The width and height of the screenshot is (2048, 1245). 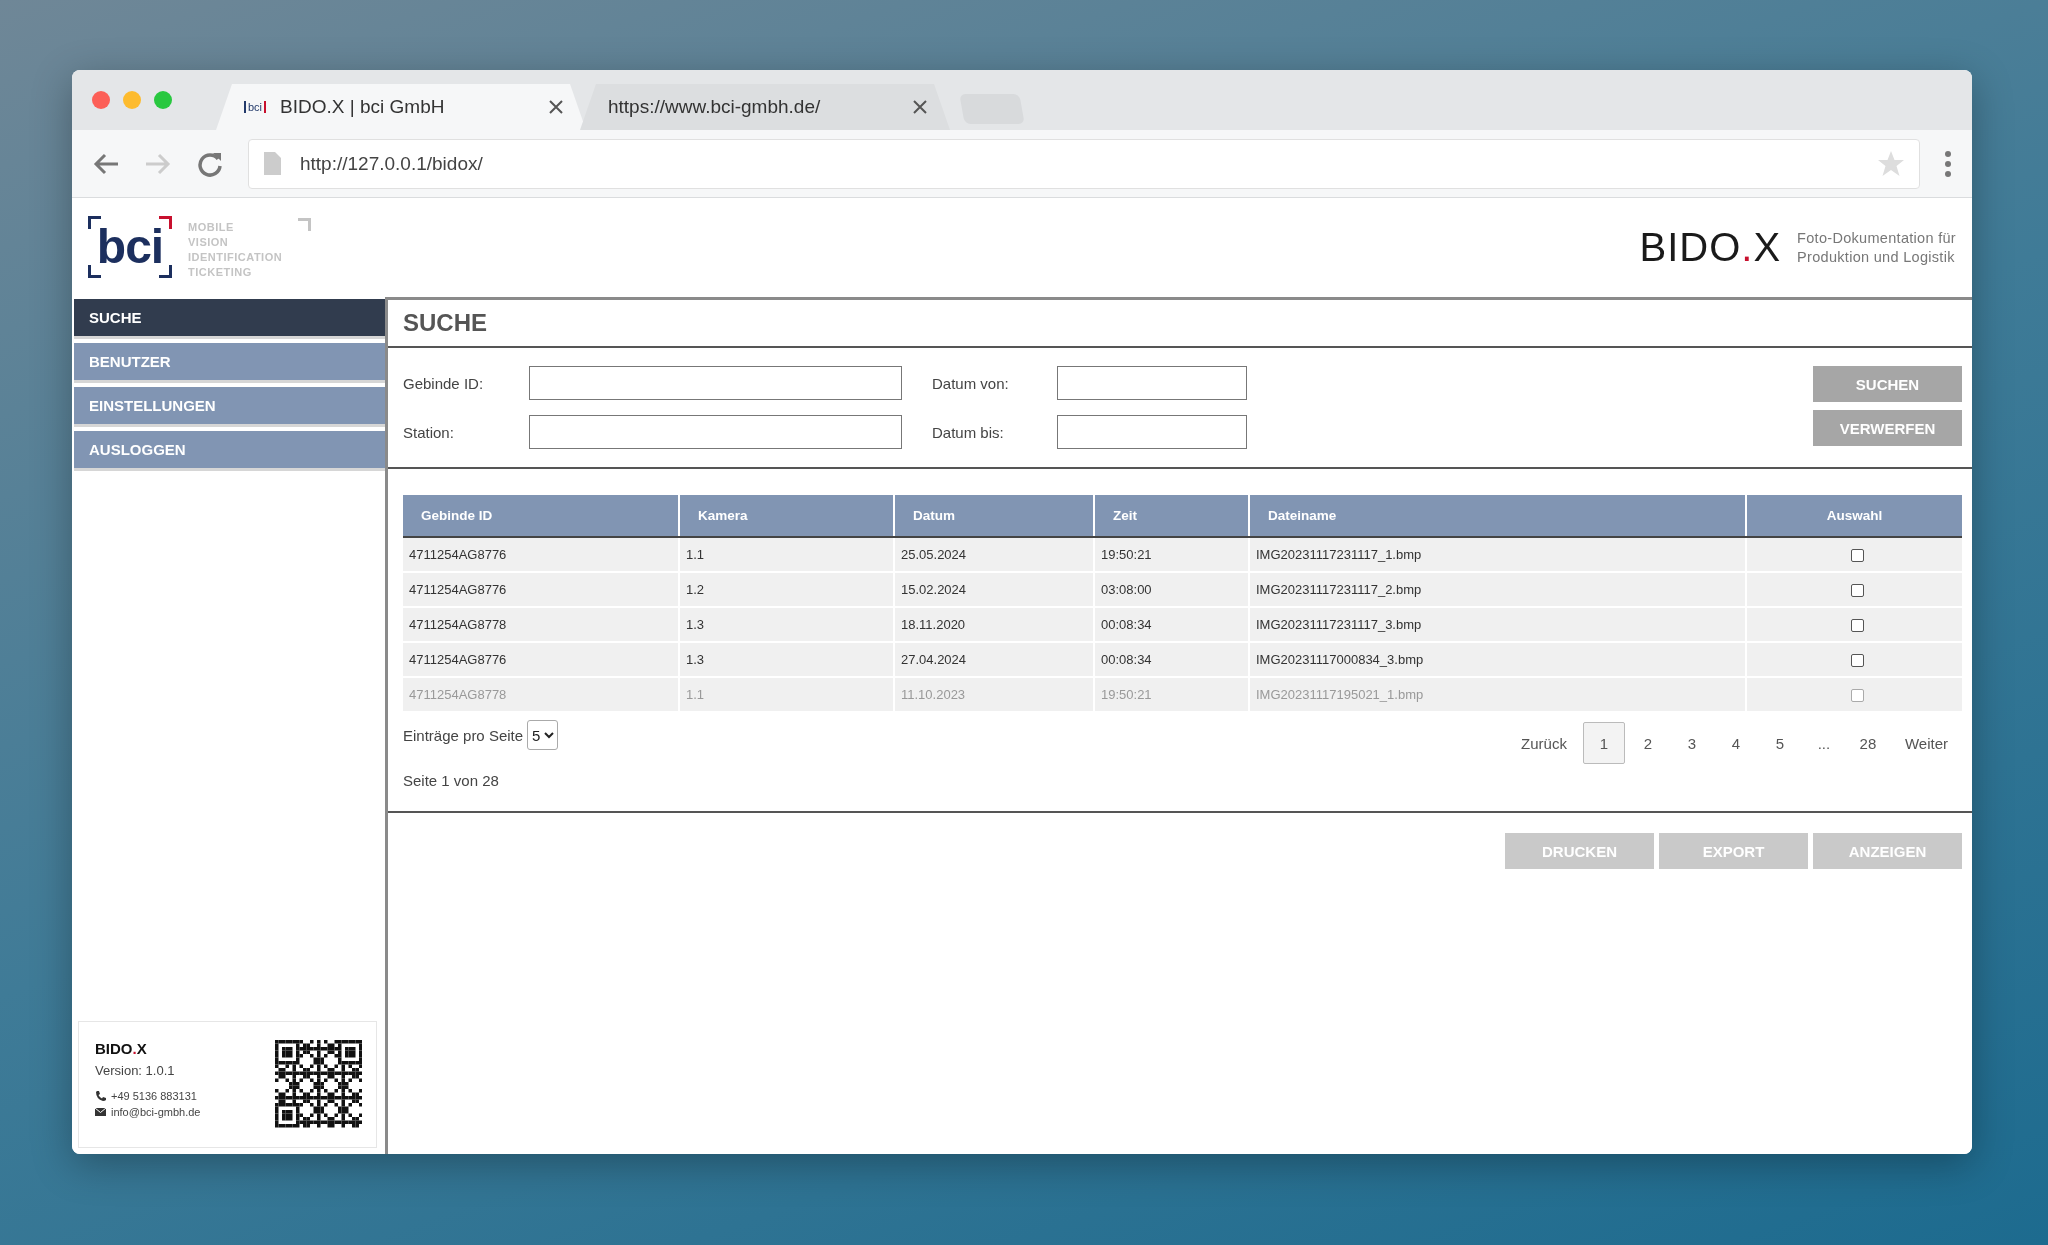 What do you see at coordinates (101, 100) in the screenshot?
I see `window-close-button` at bounding box center [101, 100].